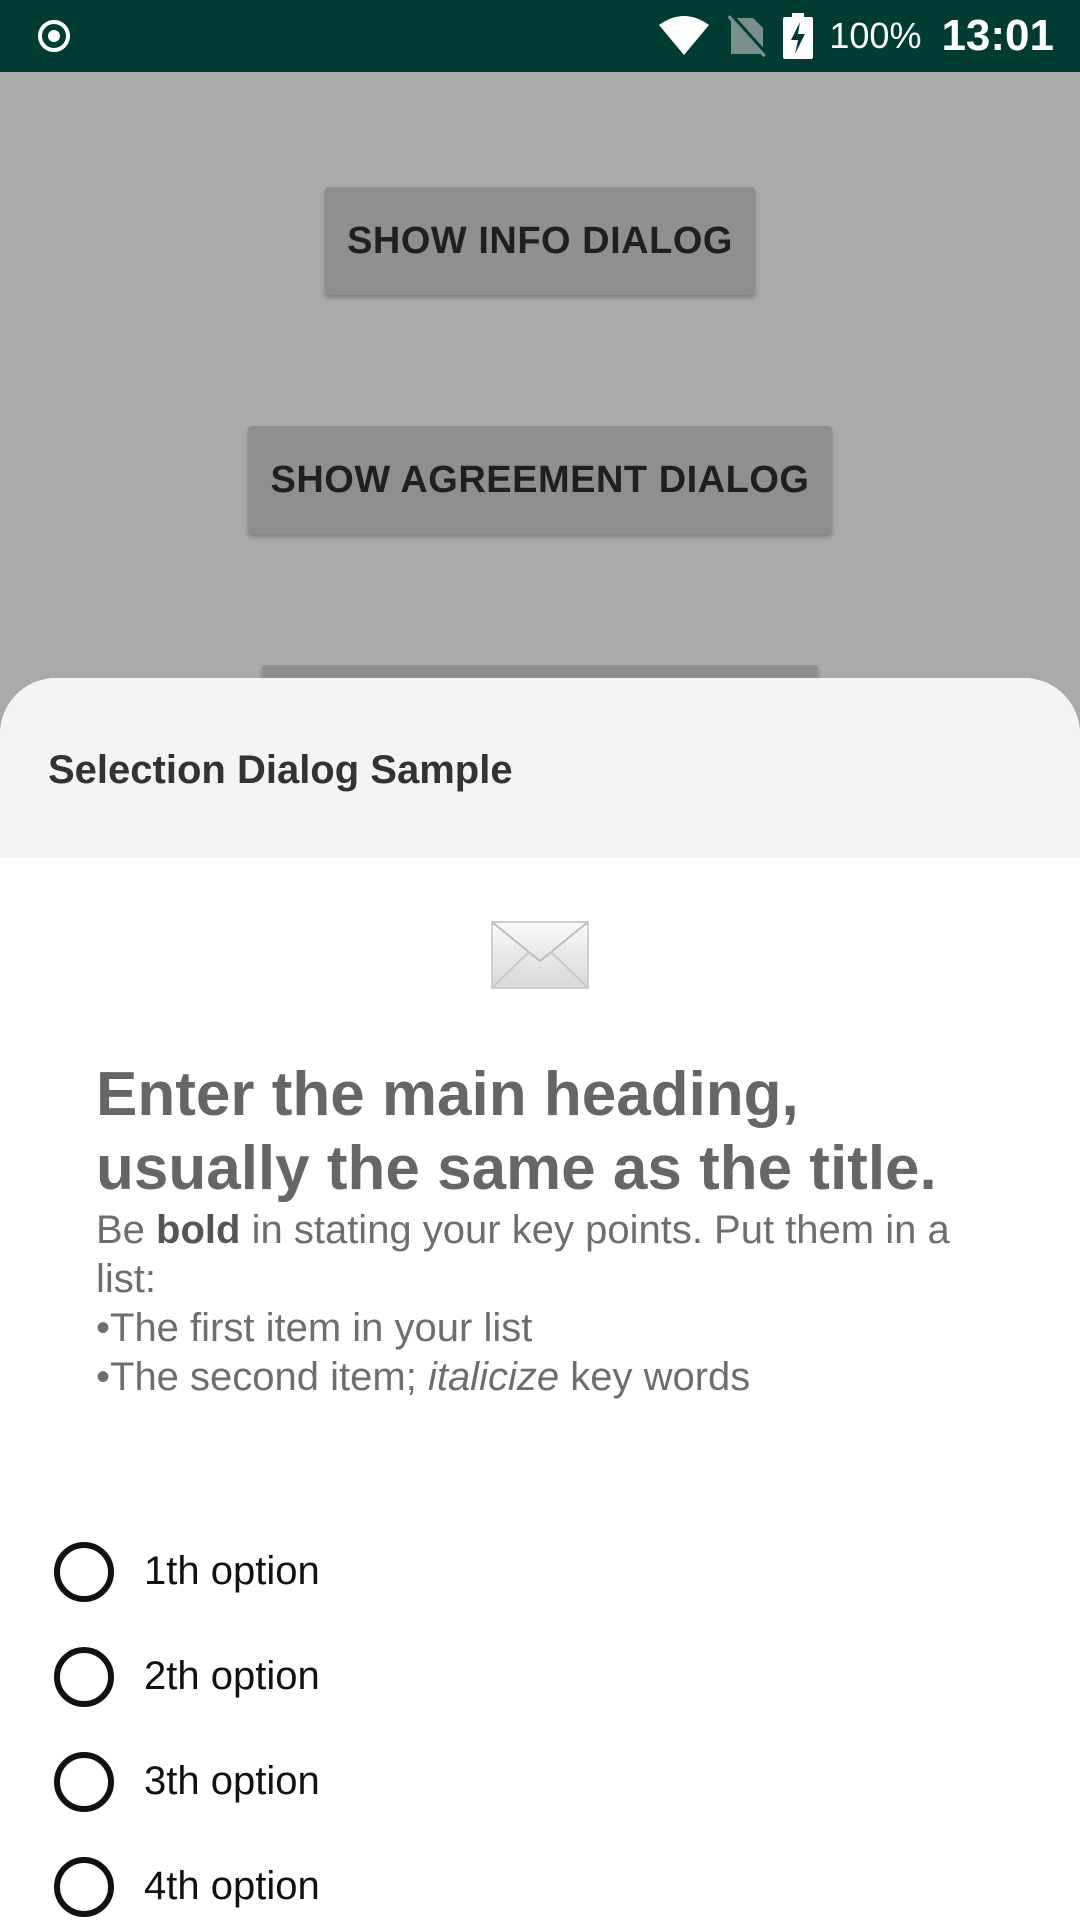 This screenshot has width=1080, height=1920. Describe the element at coordinates (875, 35) in the screenshot. I see `battery-percent: 100%` at that location.